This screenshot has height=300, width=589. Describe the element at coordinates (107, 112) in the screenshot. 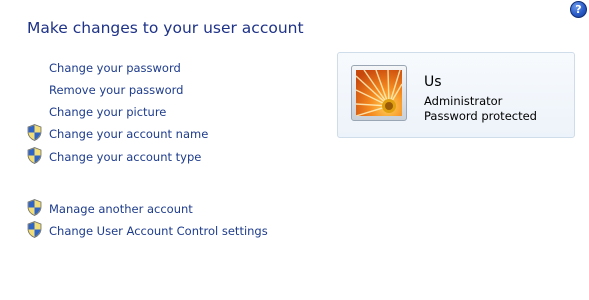

I see `change-picture-link: Change your picture` at that location.